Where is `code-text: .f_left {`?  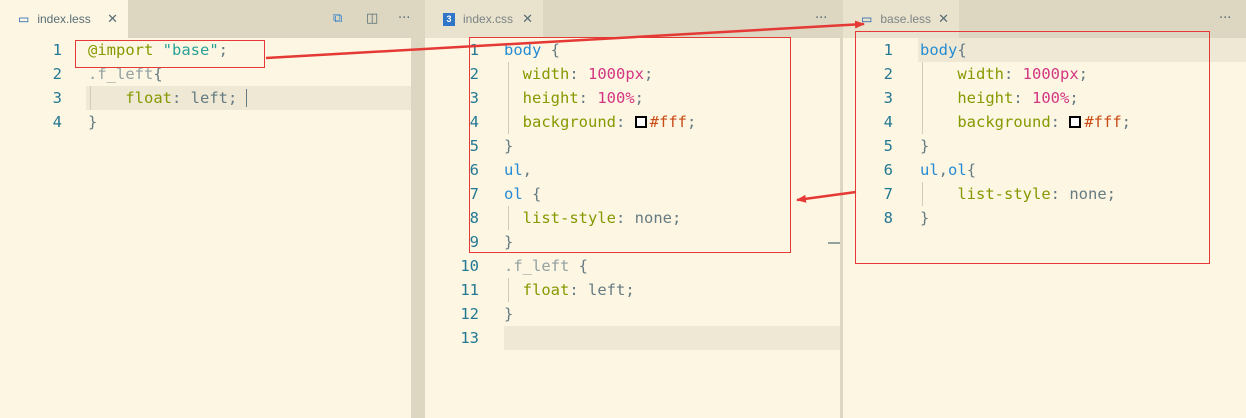 code-text: .f_left { is located at coordinates (546, 266).